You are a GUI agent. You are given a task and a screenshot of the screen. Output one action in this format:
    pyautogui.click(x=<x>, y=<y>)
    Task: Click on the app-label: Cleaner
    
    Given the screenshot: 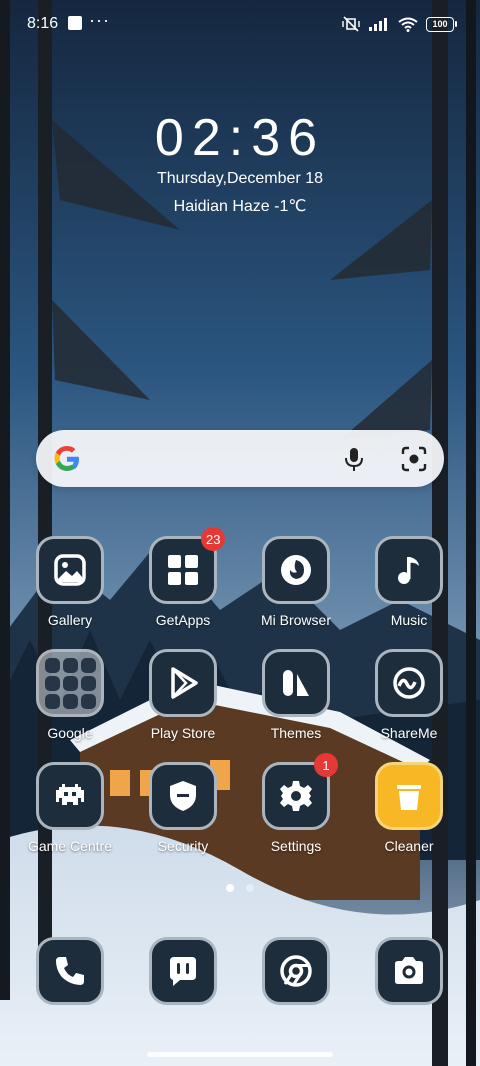 What is the action you would take?
    pyautogui.click(x=409, y=846)
    